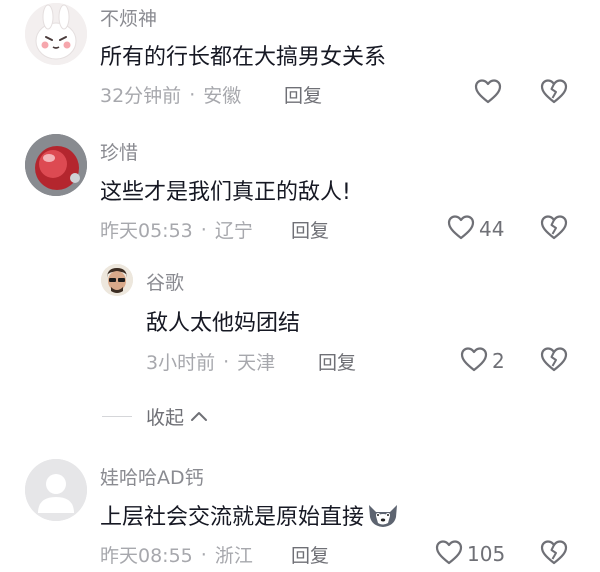 Image resolution: width=600 pixels, height=572 pixels. I want to click on comment-time: 昨天05:53, so click(146, 231).